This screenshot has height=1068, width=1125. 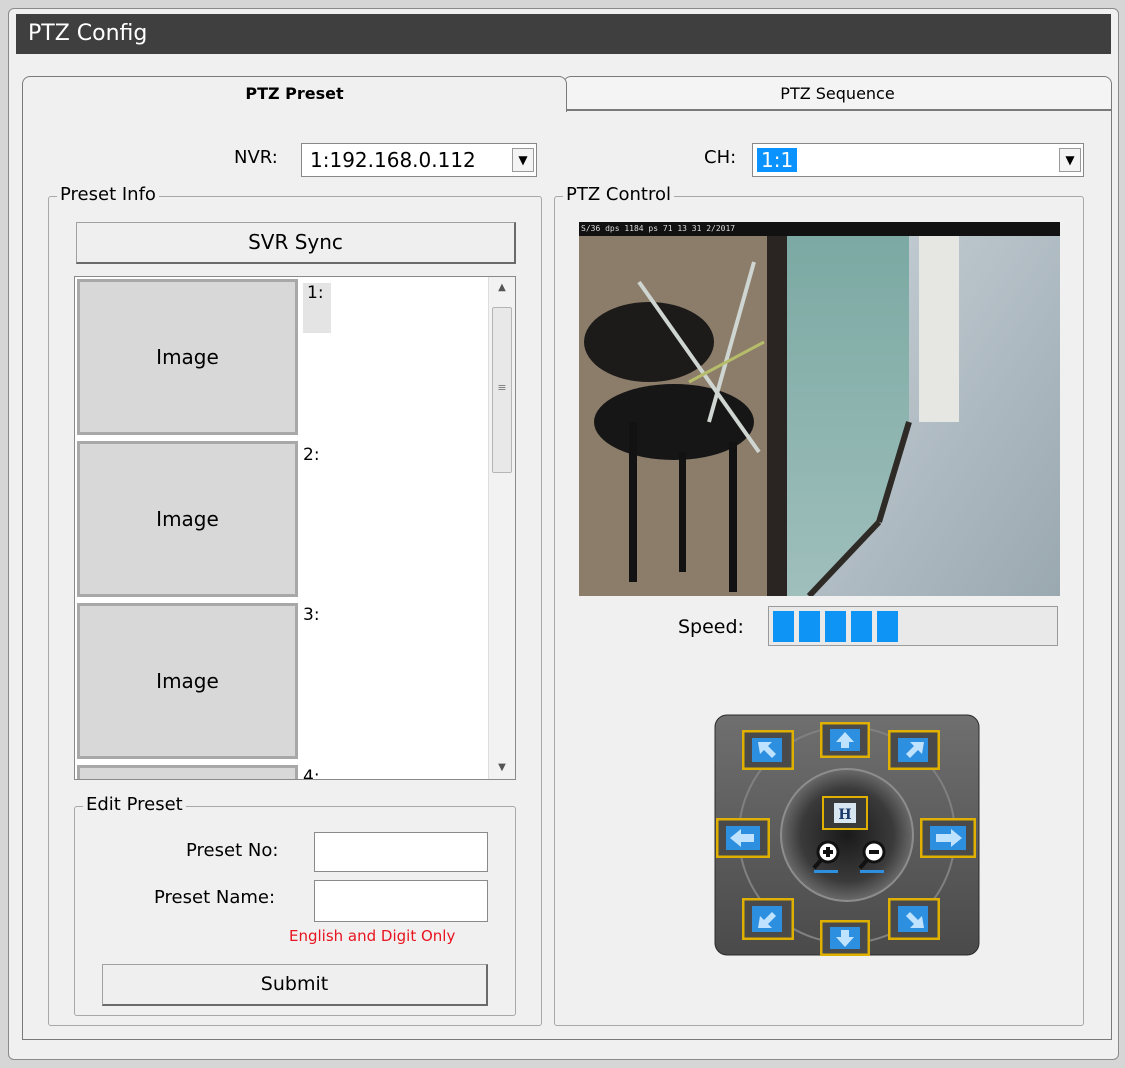 What do you see at coordinates (311, 615) in the screenshot?
I see `preset-number: 3:` at bounding box center [311, 615].